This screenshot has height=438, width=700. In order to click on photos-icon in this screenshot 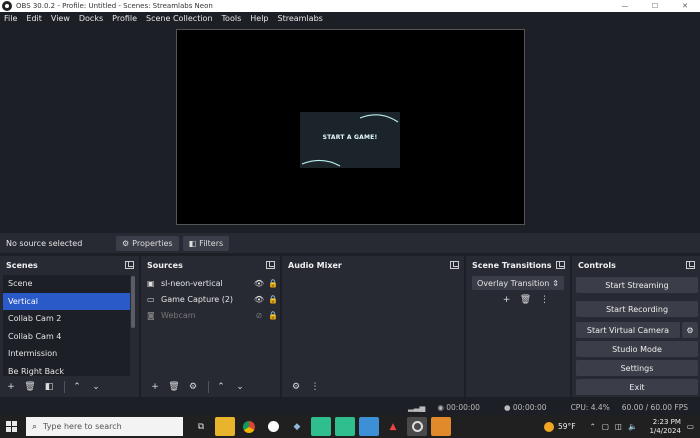, I will do `click(369, 426)`.